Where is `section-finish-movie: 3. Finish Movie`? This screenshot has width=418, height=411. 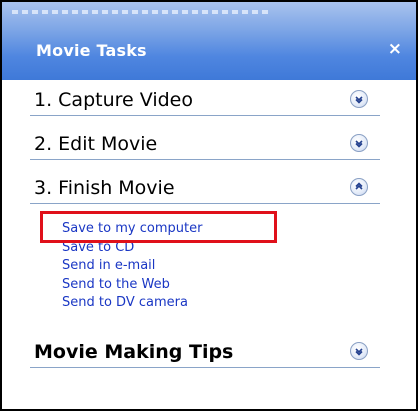
section-finish-movie: 3. Finish Movie is located at coordinates (205, 188).